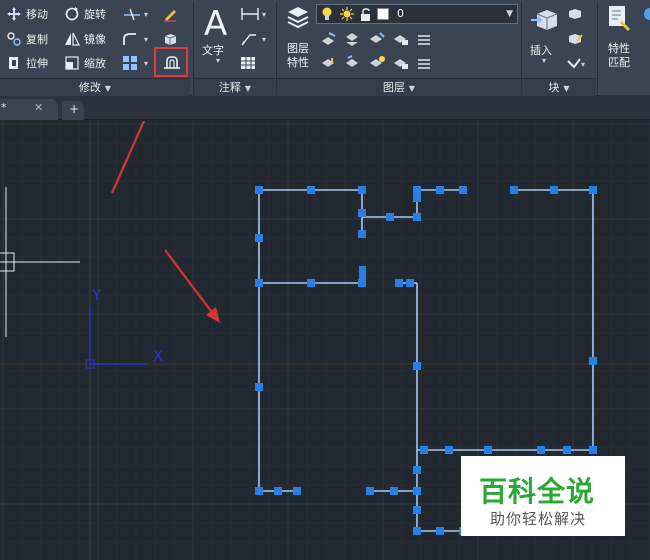  I want to click on annotation-panel-title: 注释 ▼, so click(235, 87).